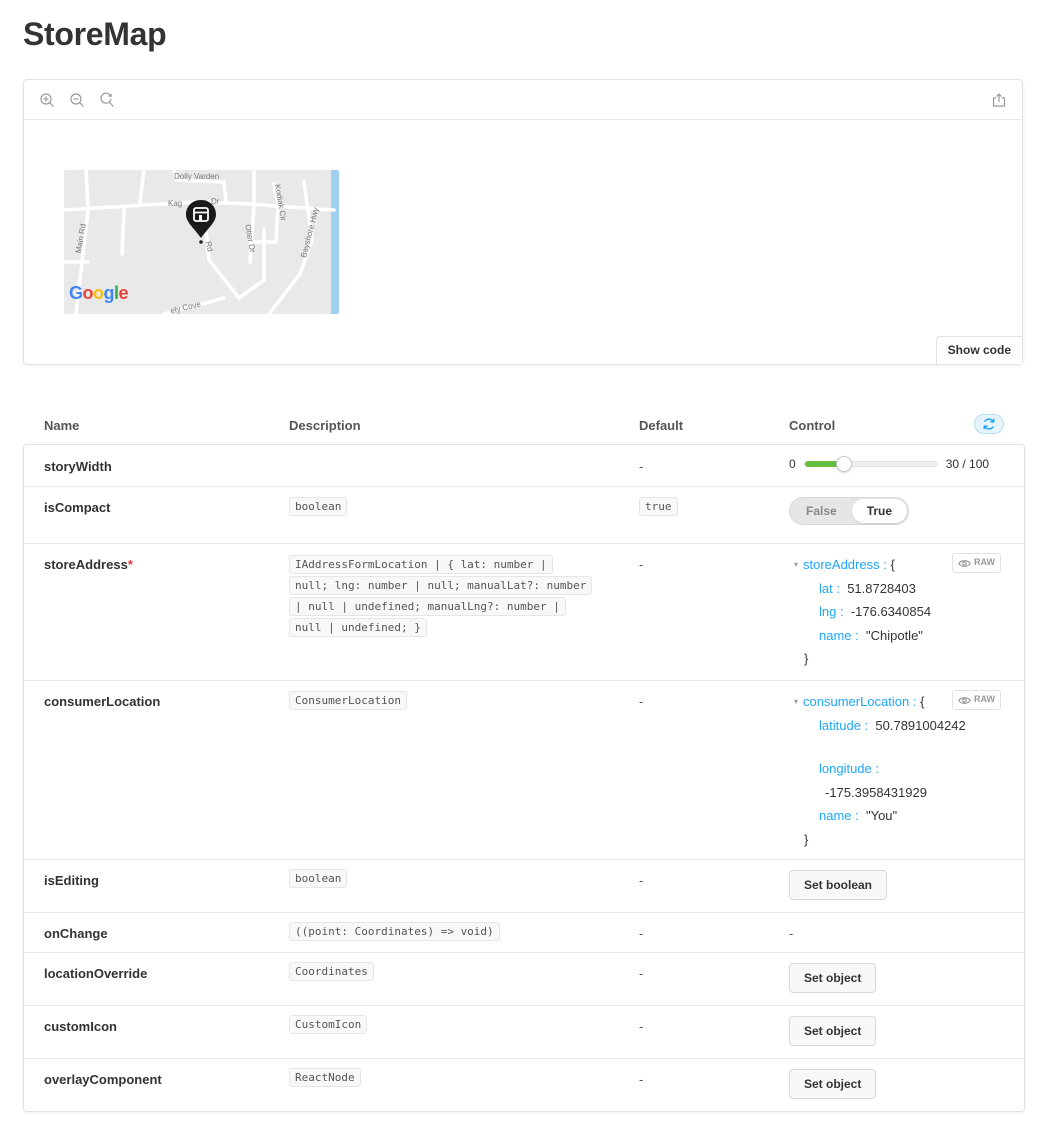 The image size is (1052, 1132). Describe the element at coordinates (328, 1024) in the screenshot. I see `arg-type: CustomIcon` at that location.